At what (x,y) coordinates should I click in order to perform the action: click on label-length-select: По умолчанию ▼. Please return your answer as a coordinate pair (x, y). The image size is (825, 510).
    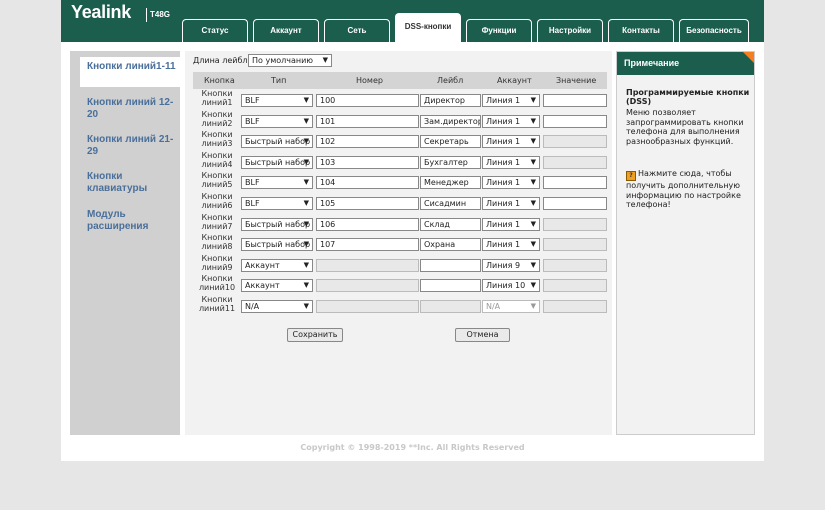
    Looking at the image, I should click on (290, 60).